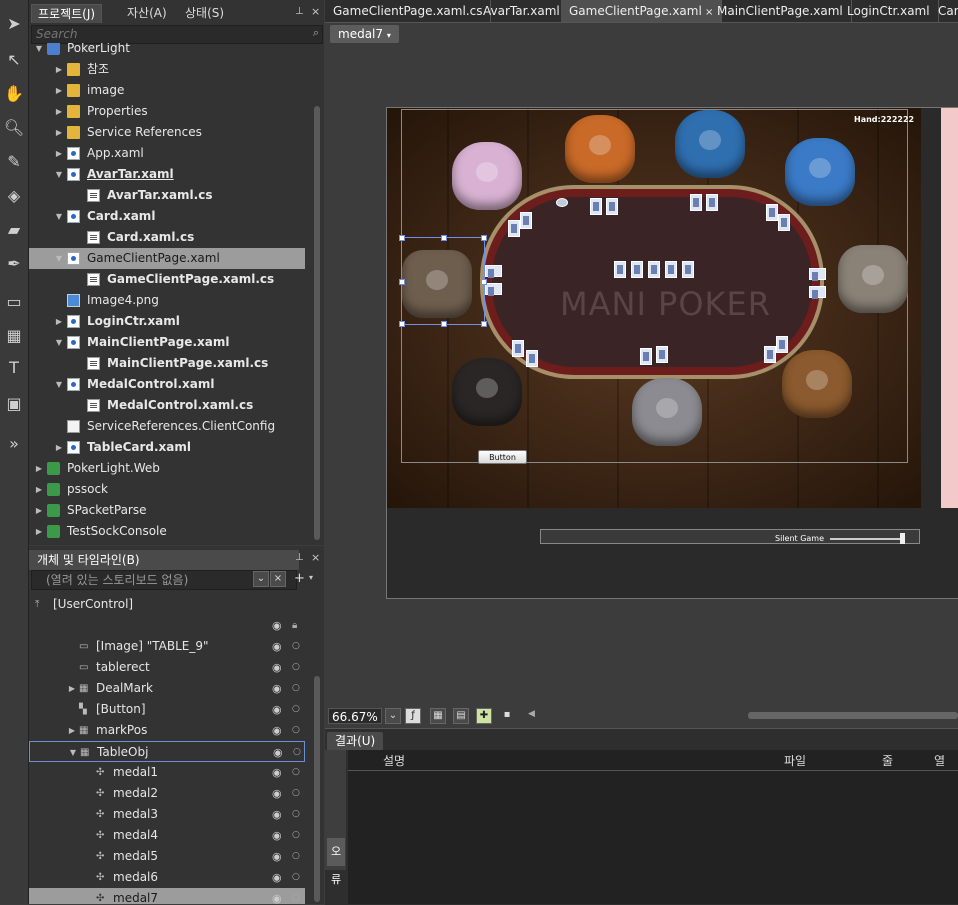 The width and height of the screenshot is (958, 905). What do you see at coordinates (261, 579) in the screenshot?
I see `storyboard-dropdown-icon: ⌄` at bounding box center [261, 579].